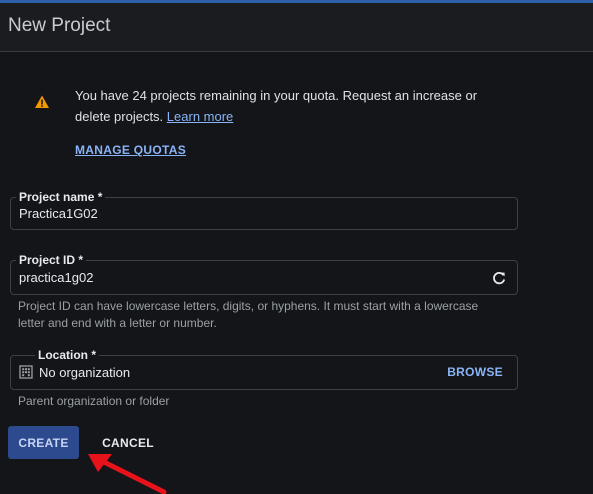 The width and height of the screenshot is (593, 494). What do you see at coordinates (26, 372) in the screenshot?
I see `building-icon` at bounding box center [26, 372].